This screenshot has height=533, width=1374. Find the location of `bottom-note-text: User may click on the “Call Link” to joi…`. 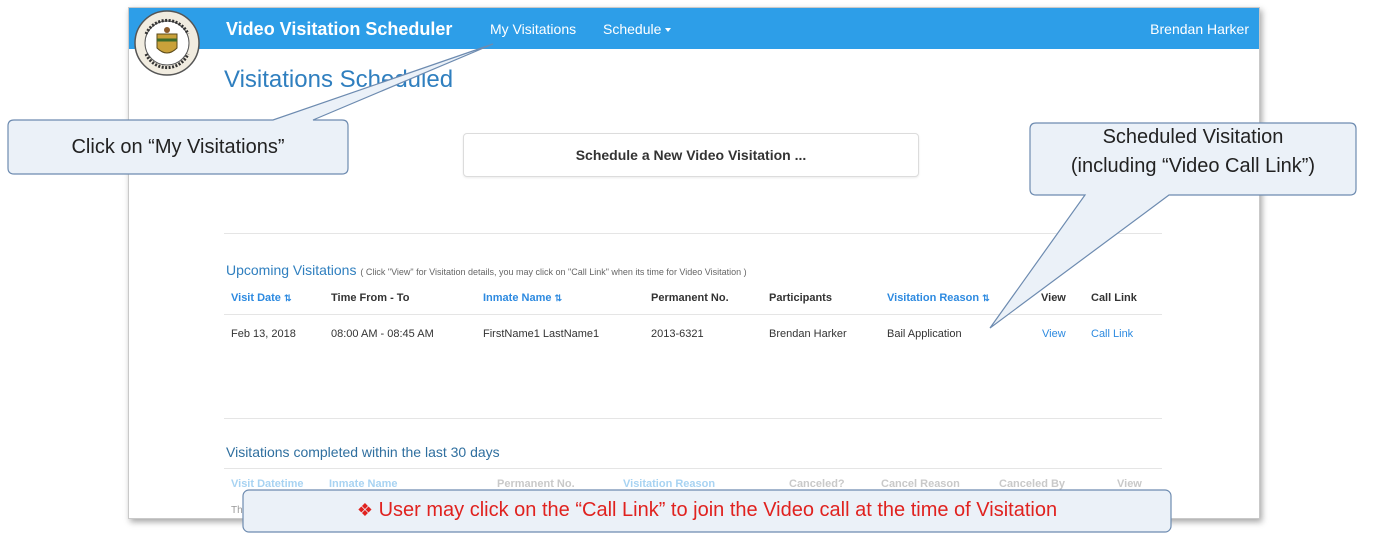

bottom-note-text: User may click on the “Call Link” to joi… is located at coordinates (718, 510).